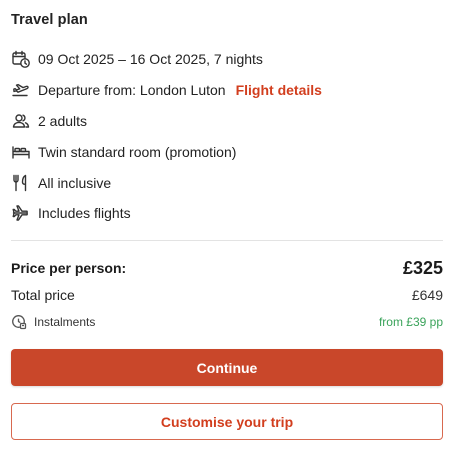  I want to click on total-price-row: Total price £649, so click(227, 295).